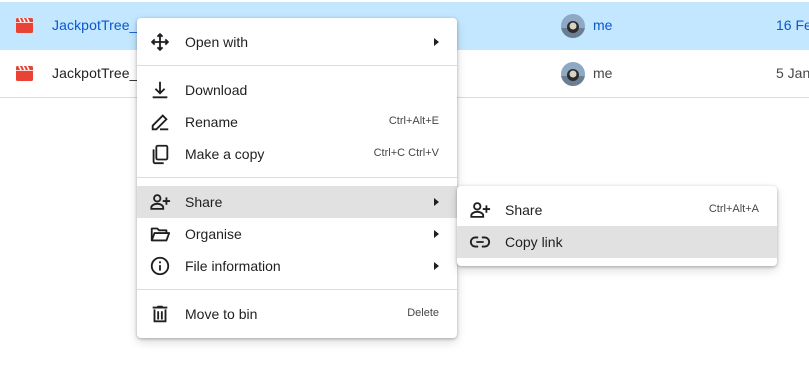 The image size is (809, 369). Describe the element at coordinates (217, 42) in the screenshot. I see `menu-item-label: Open with` at that location.